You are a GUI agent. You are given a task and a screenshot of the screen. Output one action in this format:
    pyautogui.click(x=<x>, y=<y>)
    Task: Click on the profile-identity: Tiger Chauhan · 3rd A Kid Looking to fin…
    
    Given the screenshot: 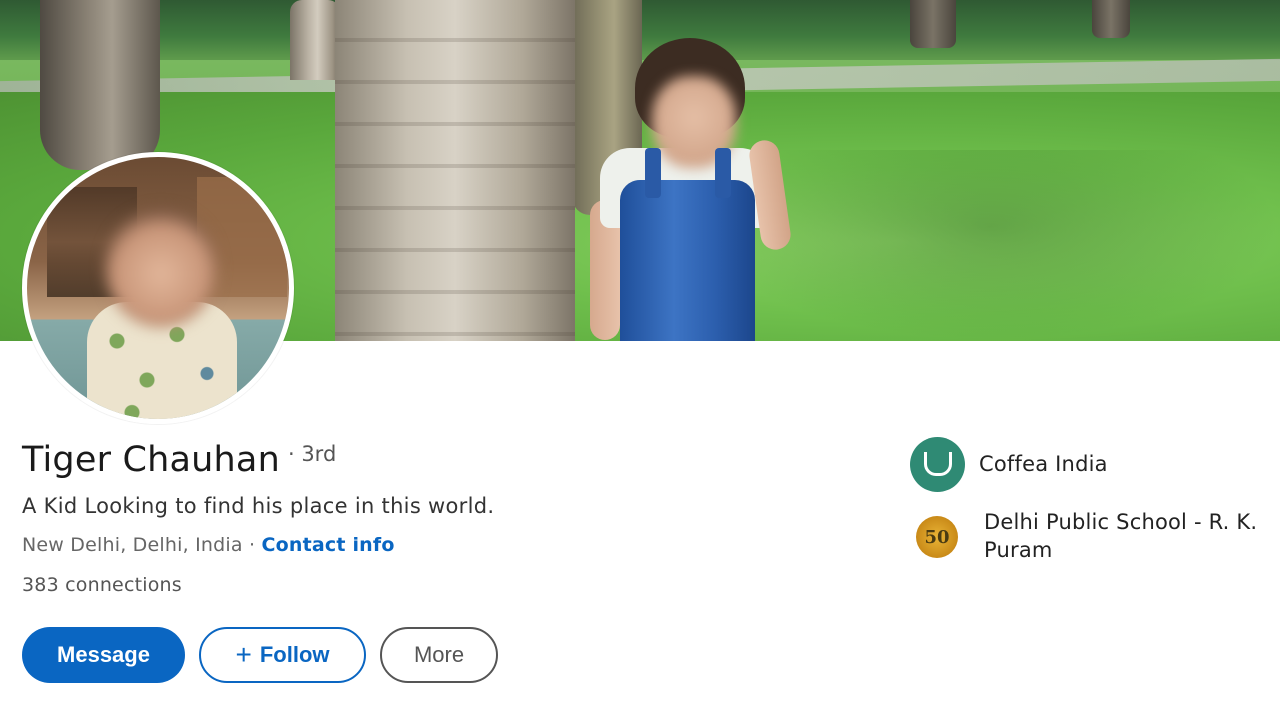 What is the action you would take?
    pyautogui.click(x=258, y=518)
    